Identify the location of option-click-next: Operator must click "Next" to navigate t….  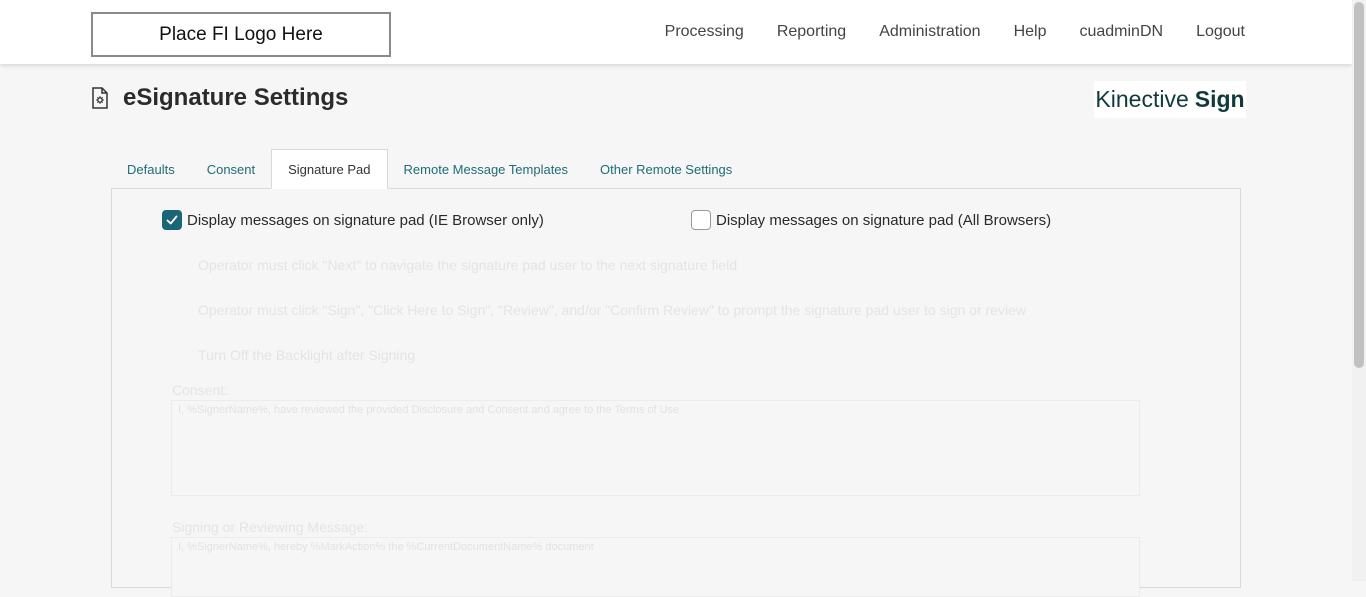
(468, 265).